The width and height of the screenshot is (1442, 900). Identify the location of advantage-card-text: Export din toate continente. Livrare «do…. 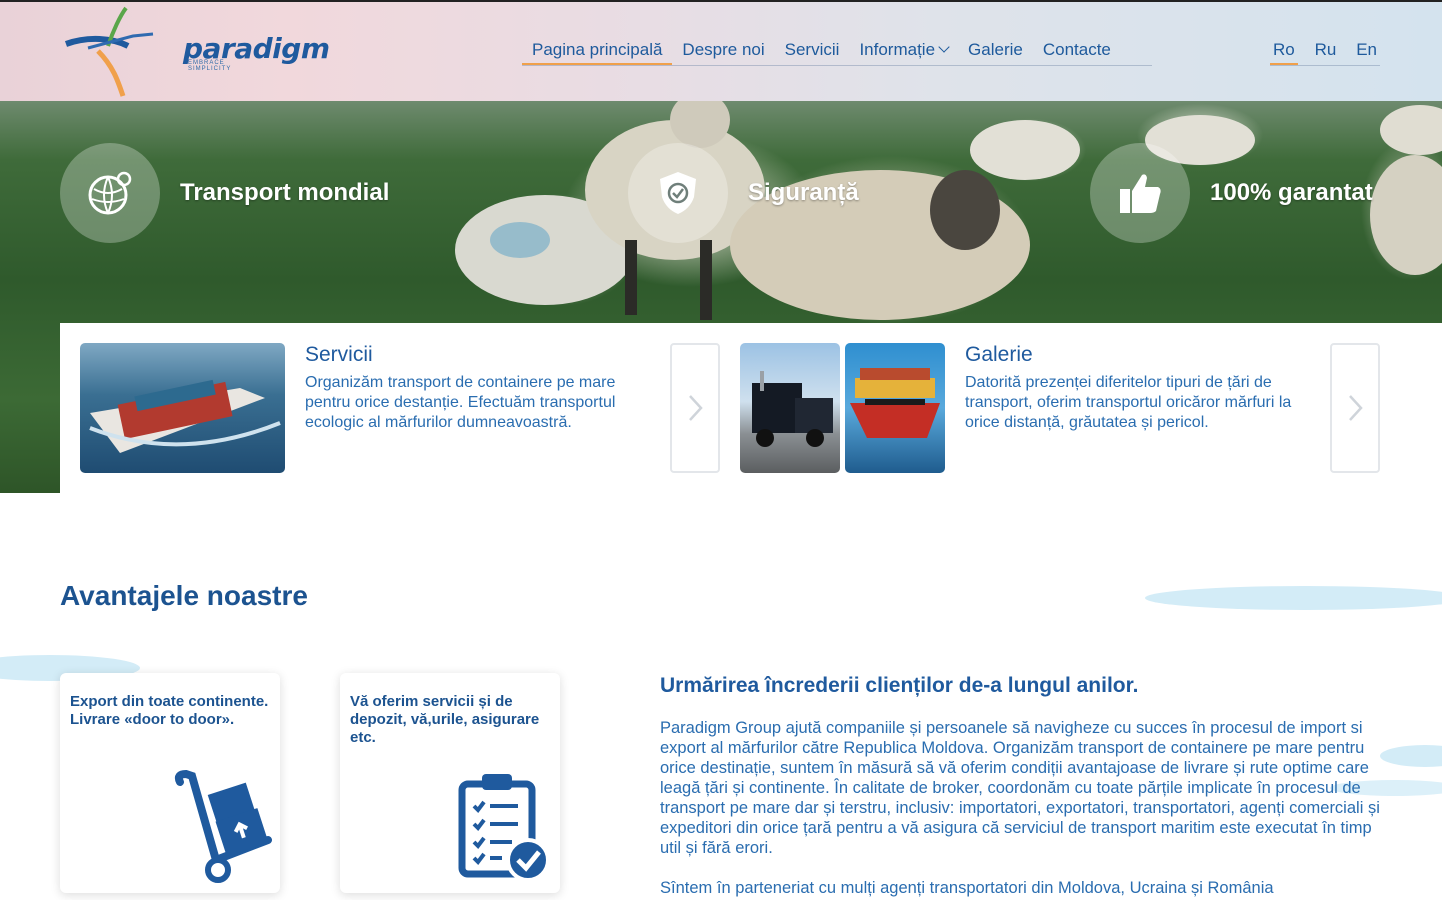
(169, 710).